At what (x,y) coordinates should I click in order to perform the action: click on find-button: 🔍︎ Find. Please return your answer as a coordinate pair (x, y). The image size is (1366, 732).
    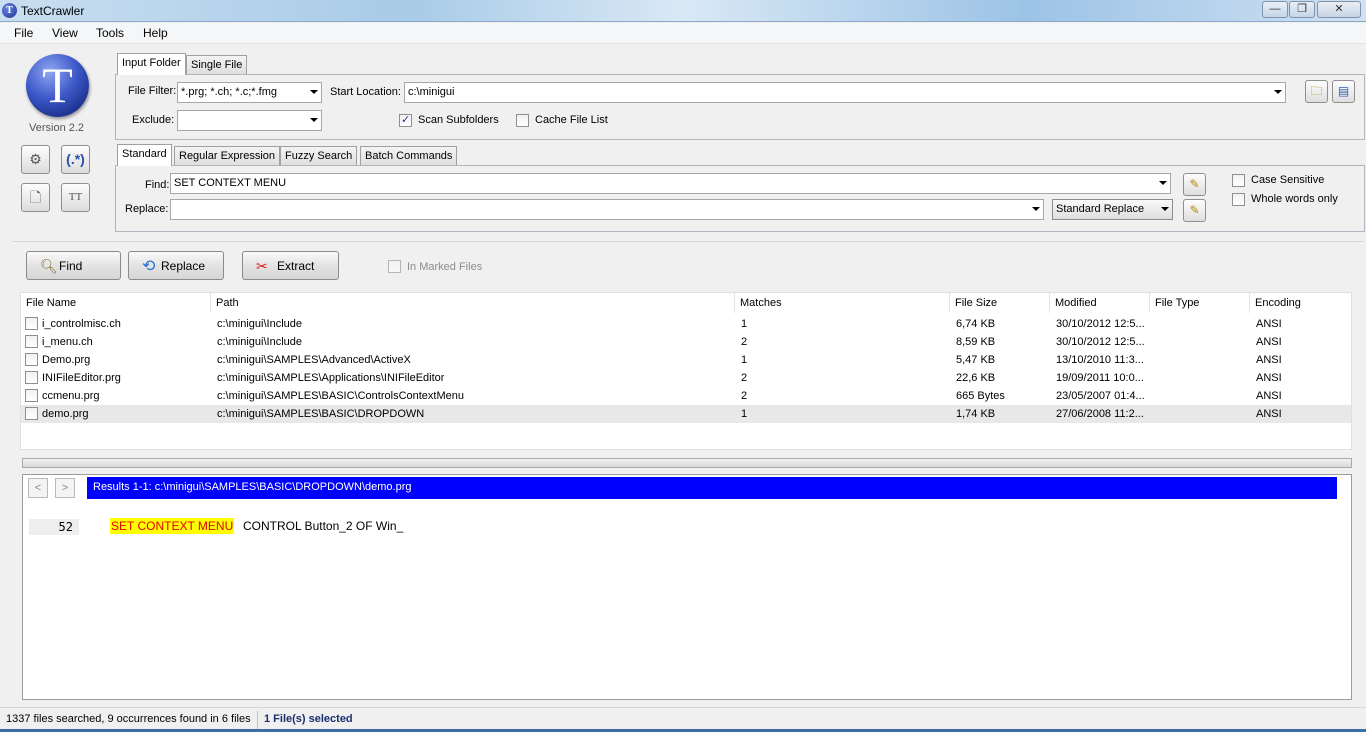
    Looking at the image, I should click on (73, 265).